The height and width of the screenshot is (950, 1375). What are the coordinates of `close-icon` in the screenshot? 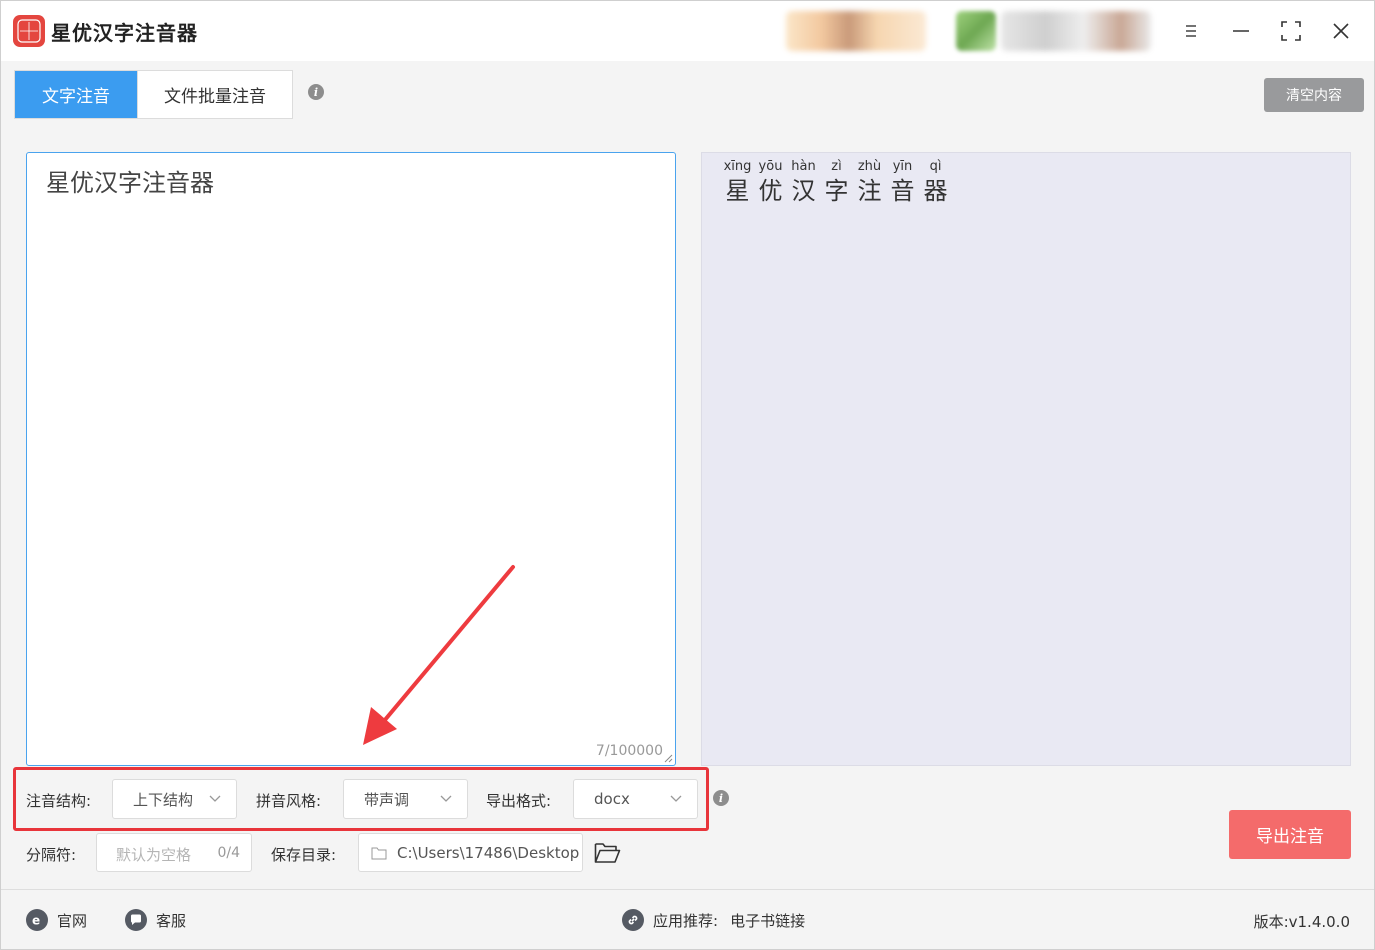 It's located at (1341, 31).